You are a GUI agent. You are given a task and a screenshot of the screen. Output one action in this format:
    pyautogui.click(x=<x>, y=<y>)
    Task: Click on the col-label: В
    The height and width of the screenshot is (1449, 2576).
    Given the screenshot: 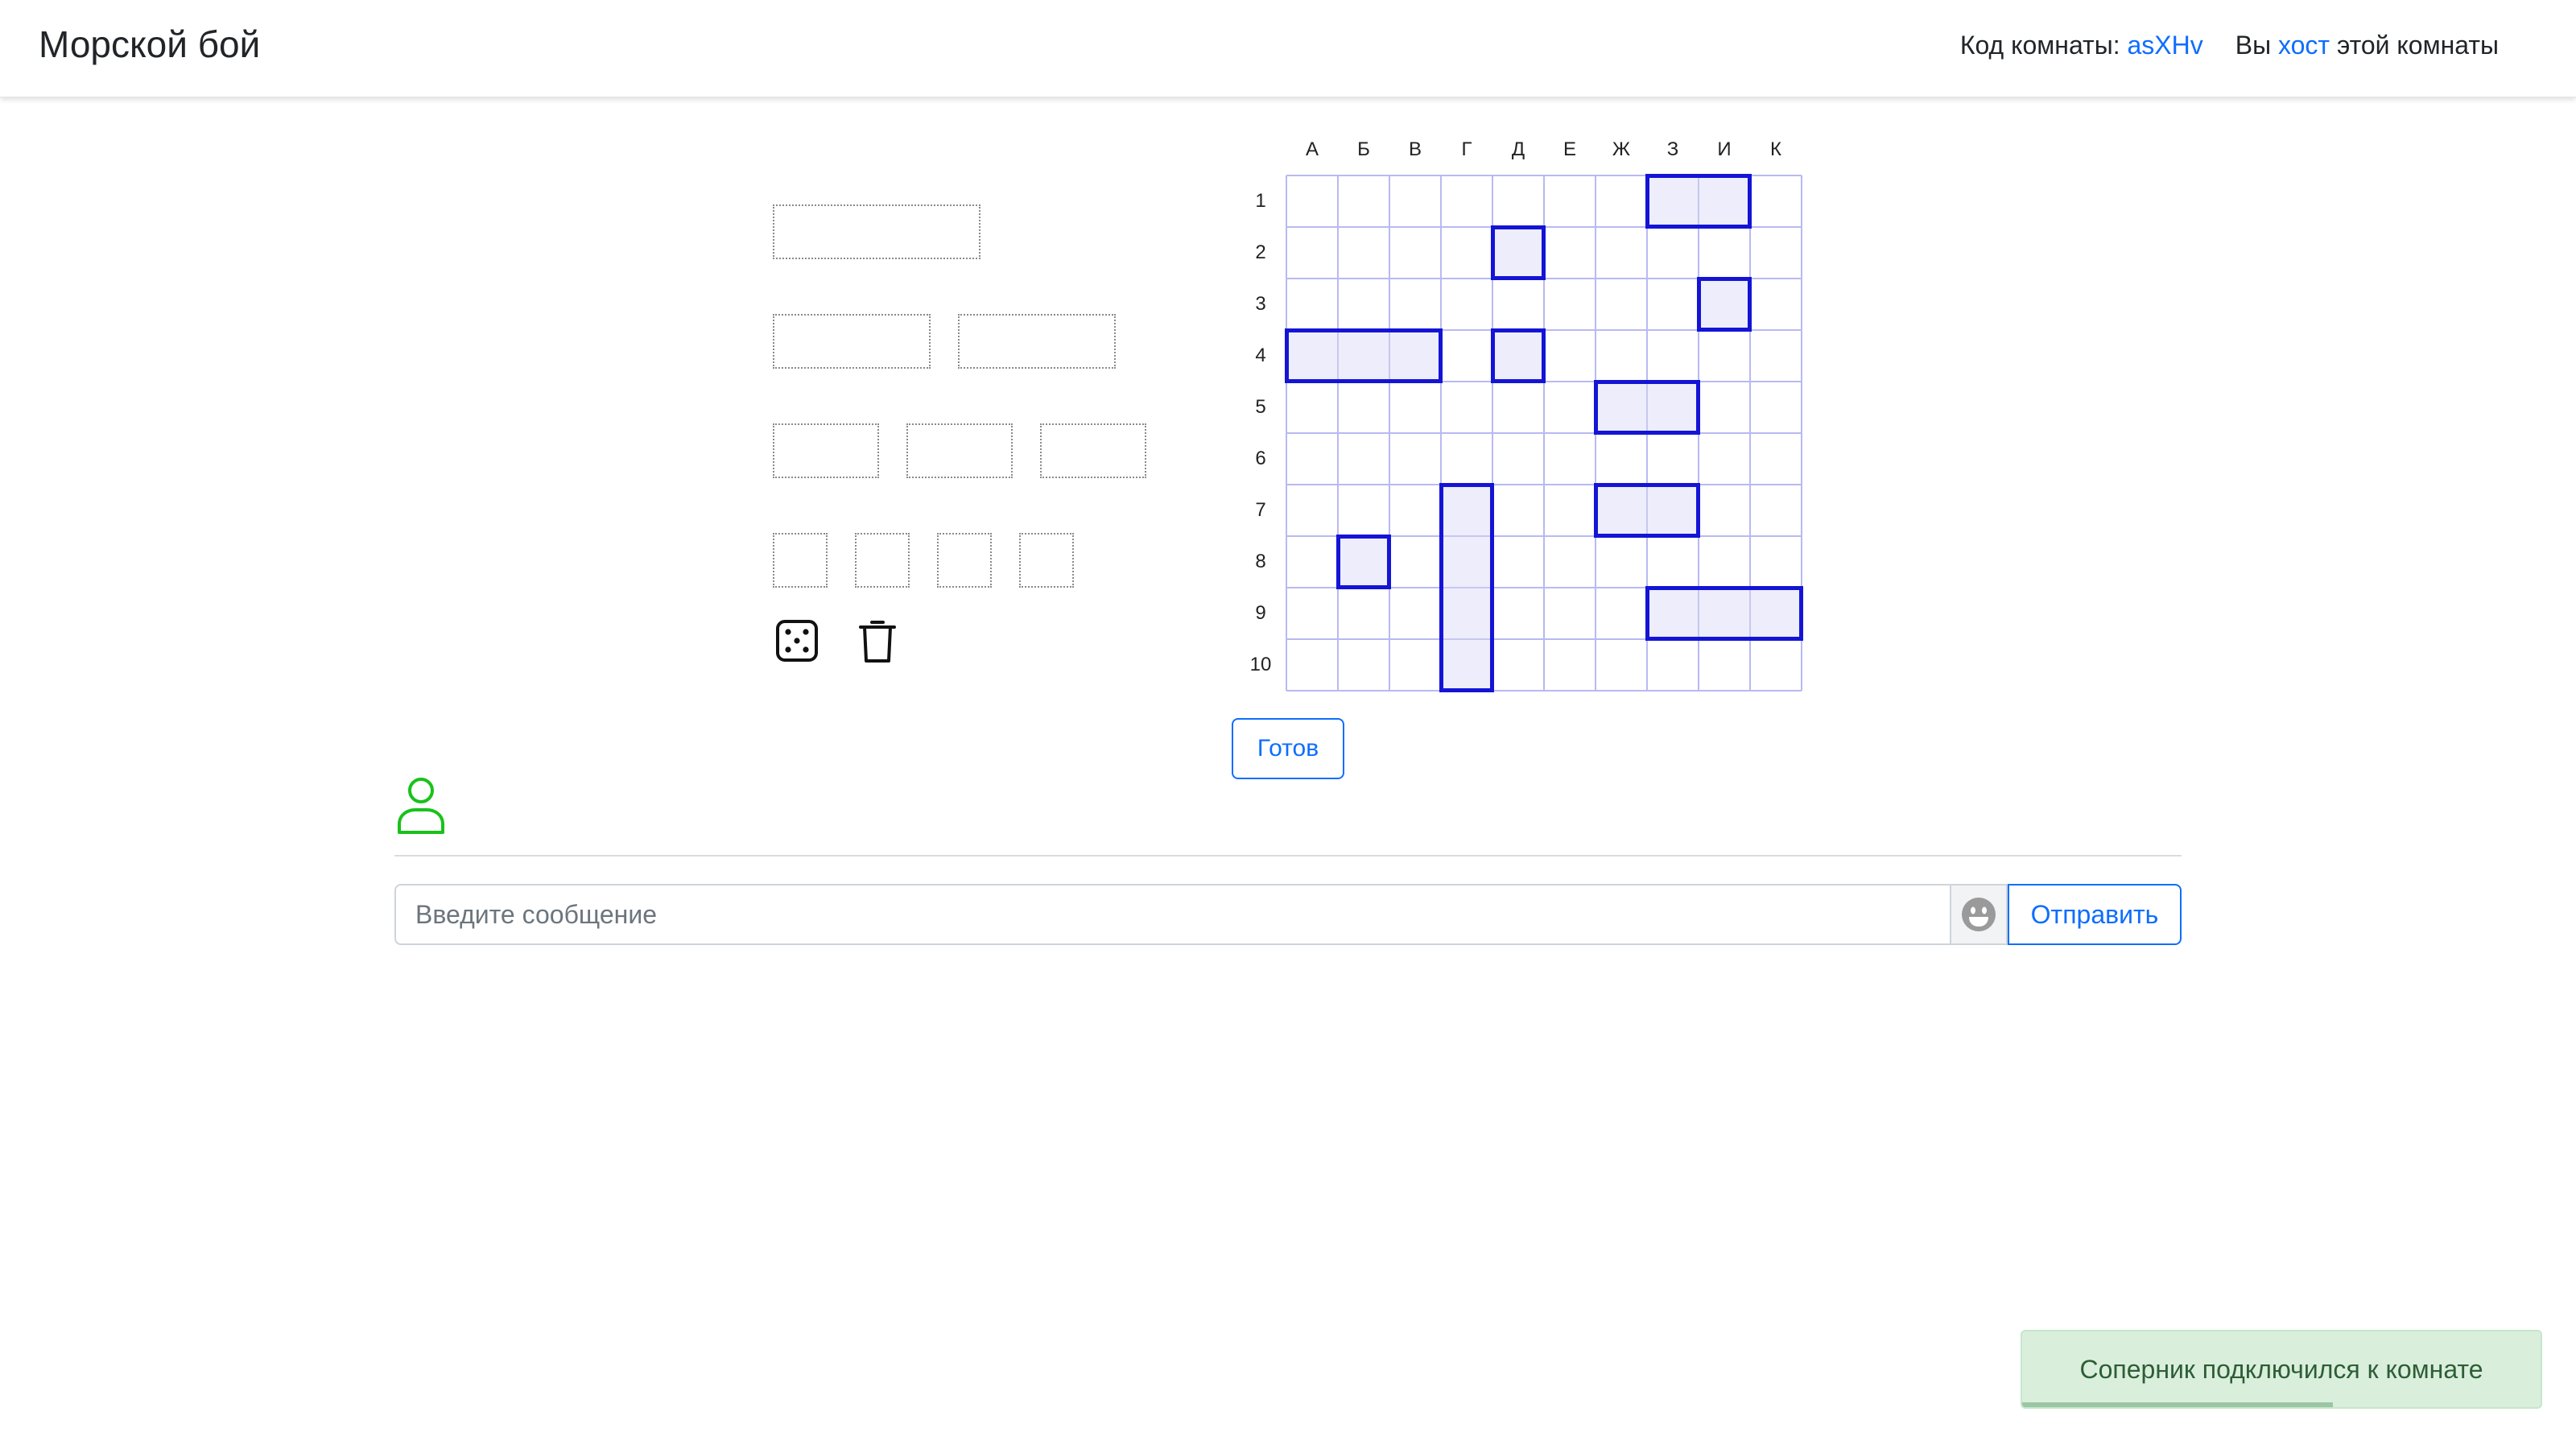 What is the action you would take?
    pyautogui.click(x=1415, y=149)
    